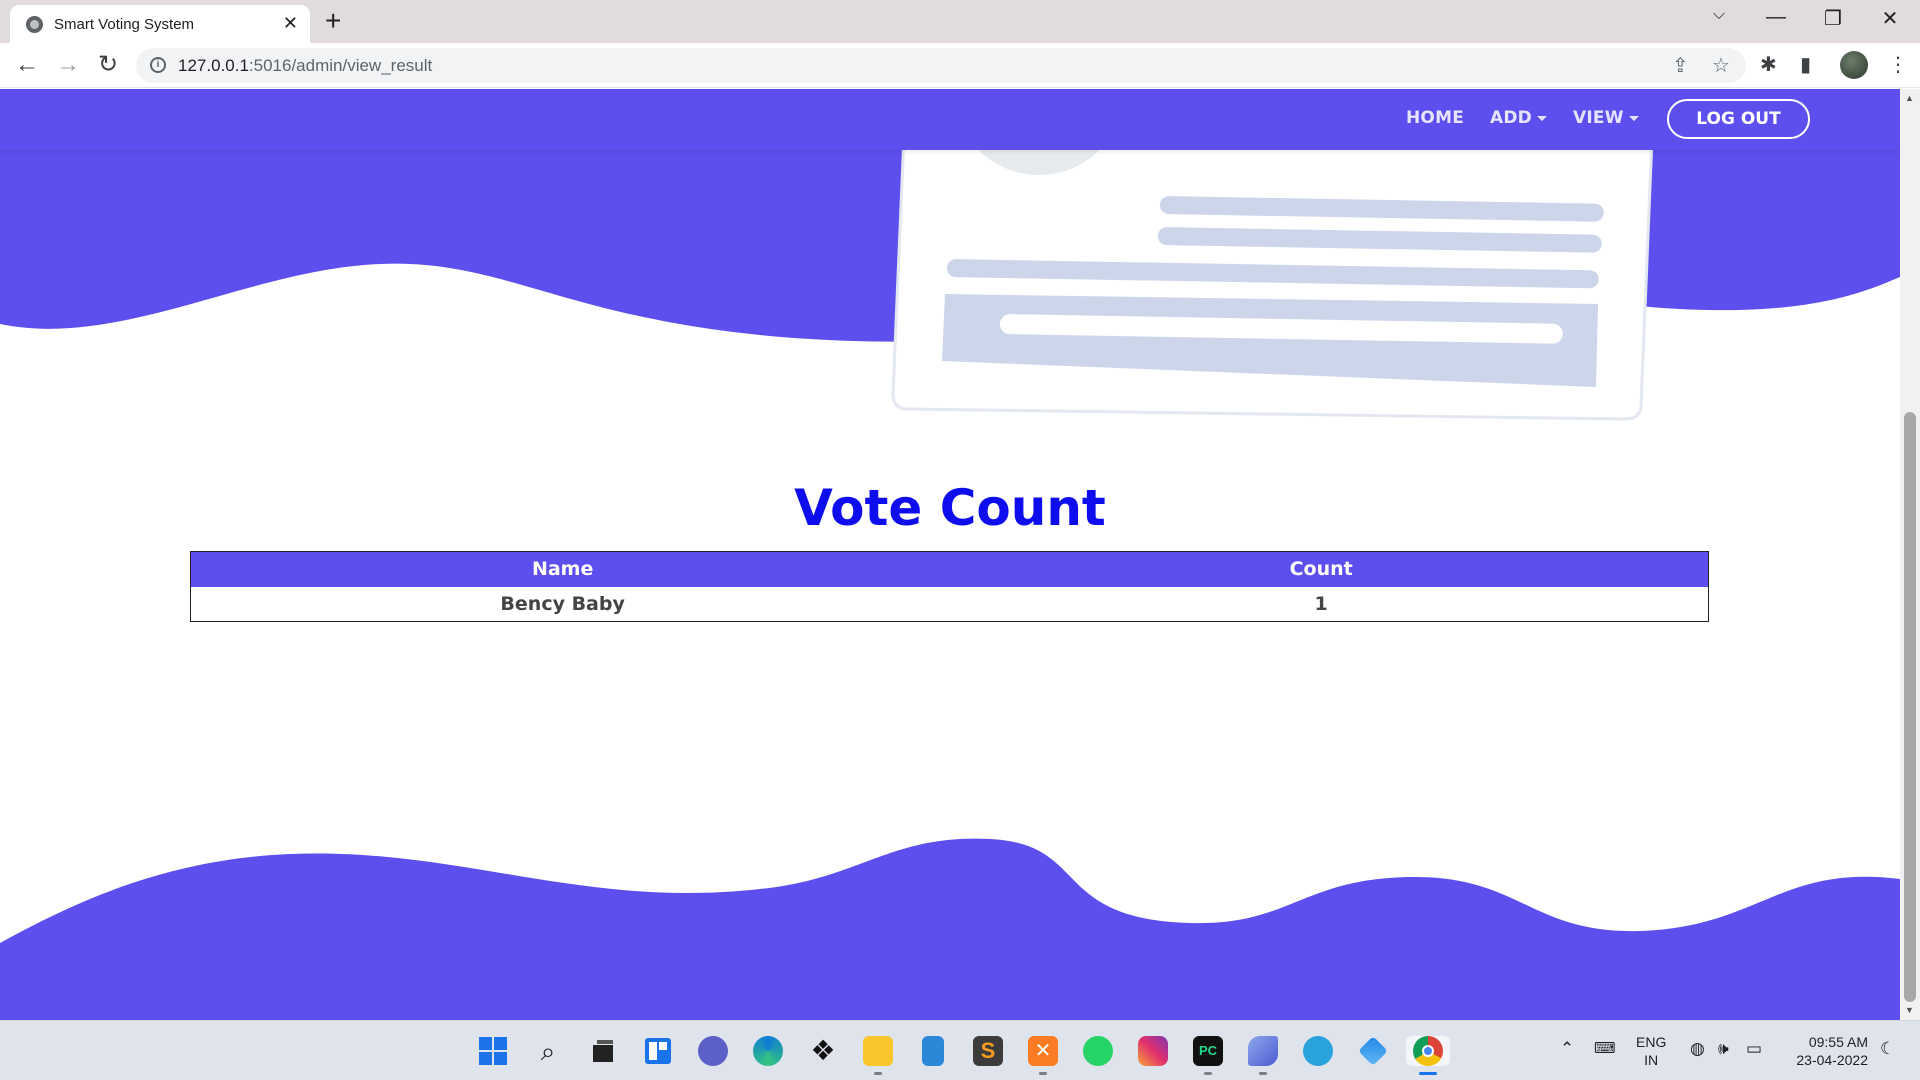 The height and width of the screenshot is (1080, 1920). Describe the element at coordinates (493, 1051) in the screenshot. I see `start-icon` at that location.